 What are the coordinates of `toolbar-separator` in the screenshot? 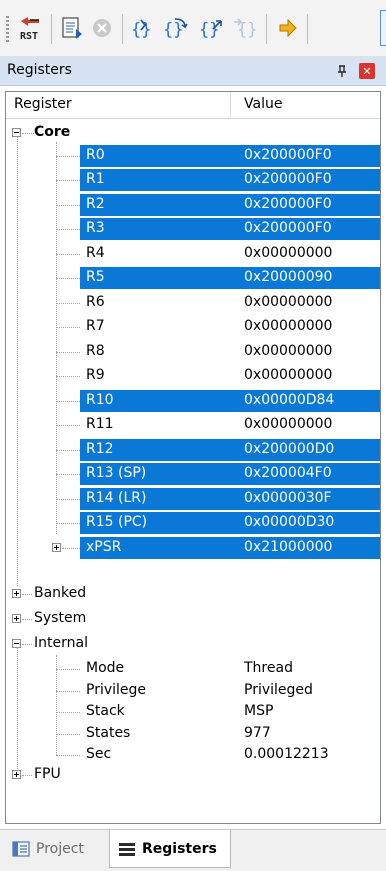 It's located at (266, 29).